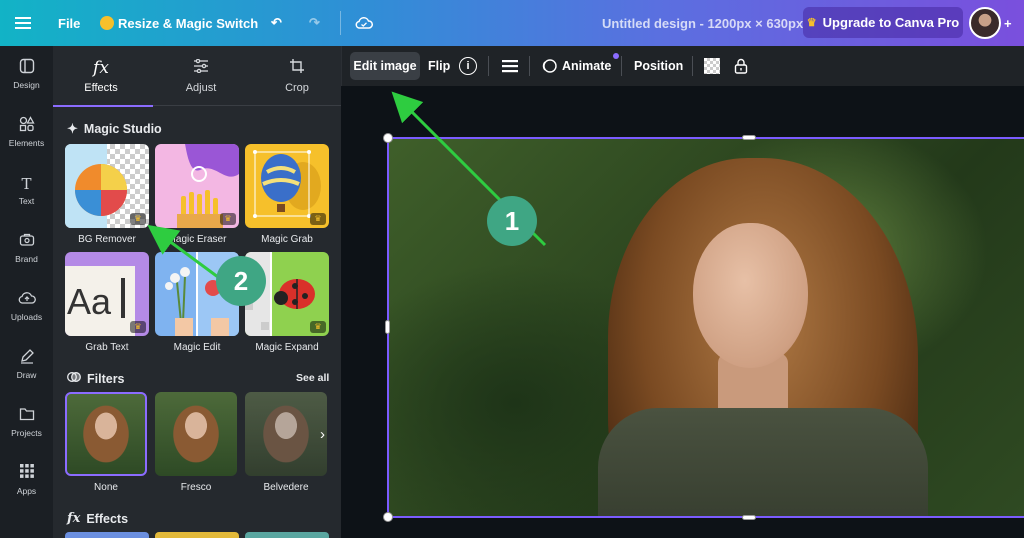 Image resolution: width=1024 pixels, height=538 pixels. I want to click on tab-crop: Crop, so click(297, 76).